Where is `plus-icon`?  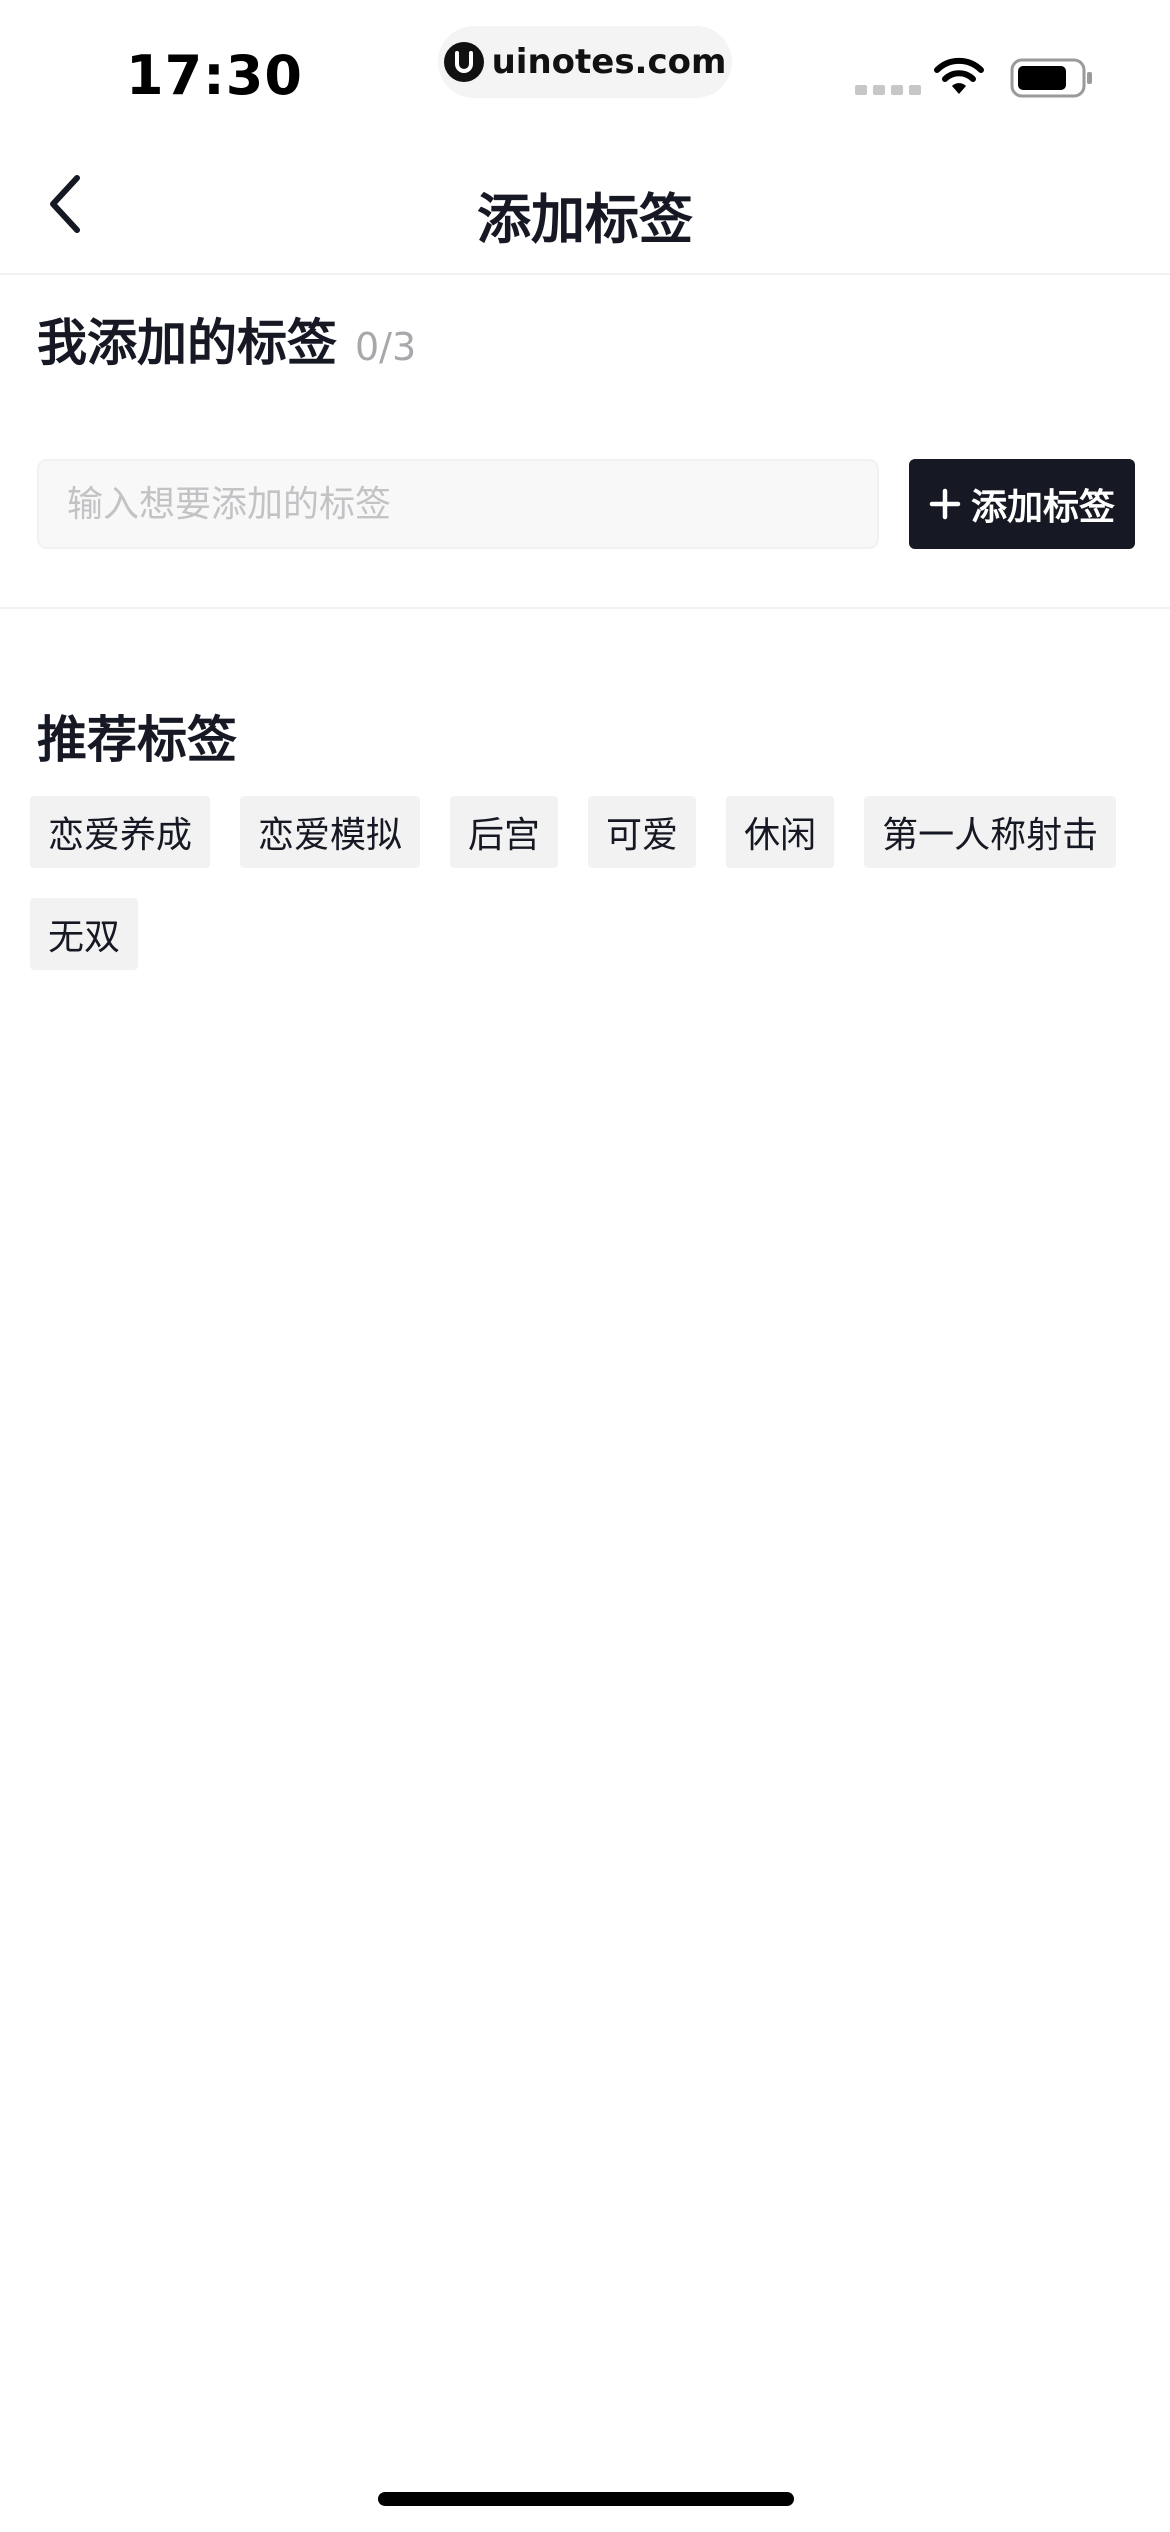 plus-icon is located at coordinates (945, 504).